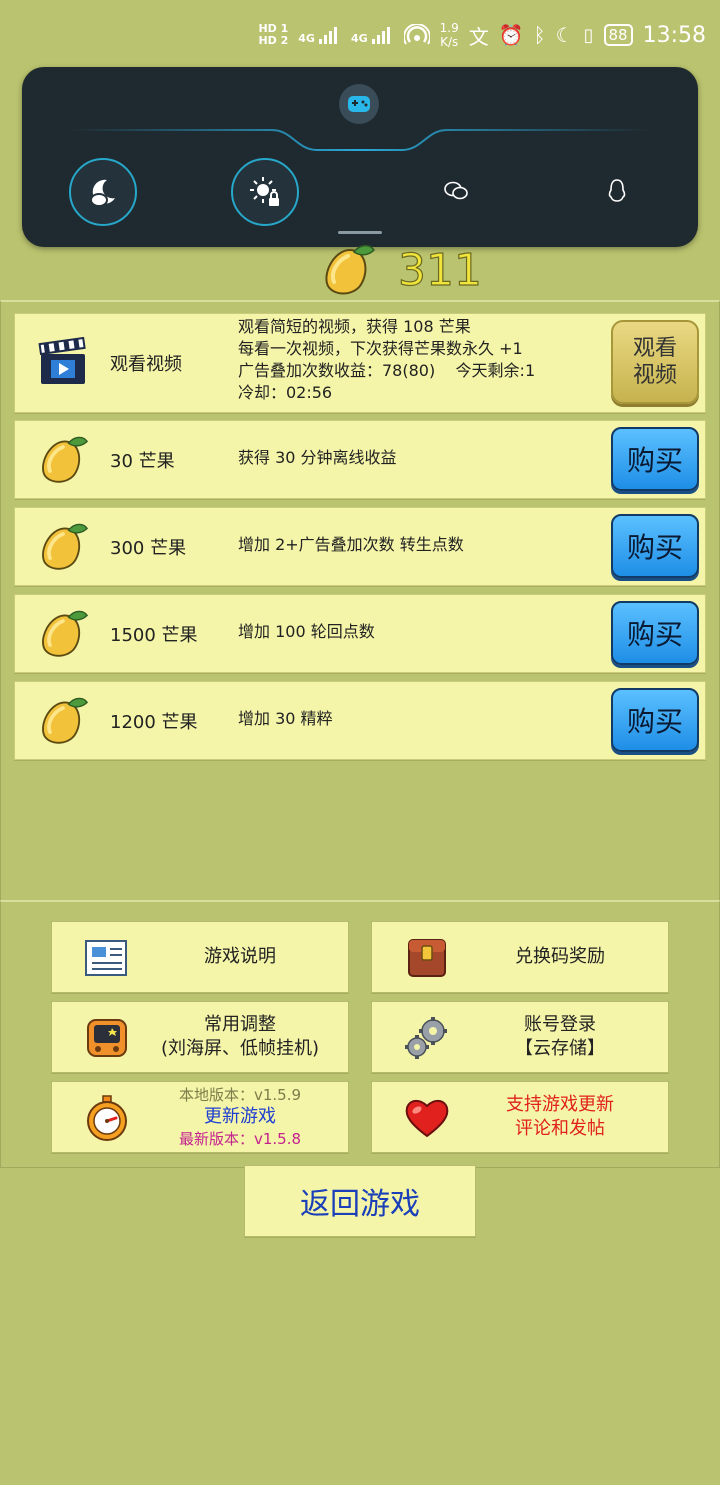 This screenshot has width=720, height=1485. What do you see at coordinates (317, 457) in the screenshot?
I see `item-desc: 获得 30 分钟离线收益` at bounding box center [317, 457].